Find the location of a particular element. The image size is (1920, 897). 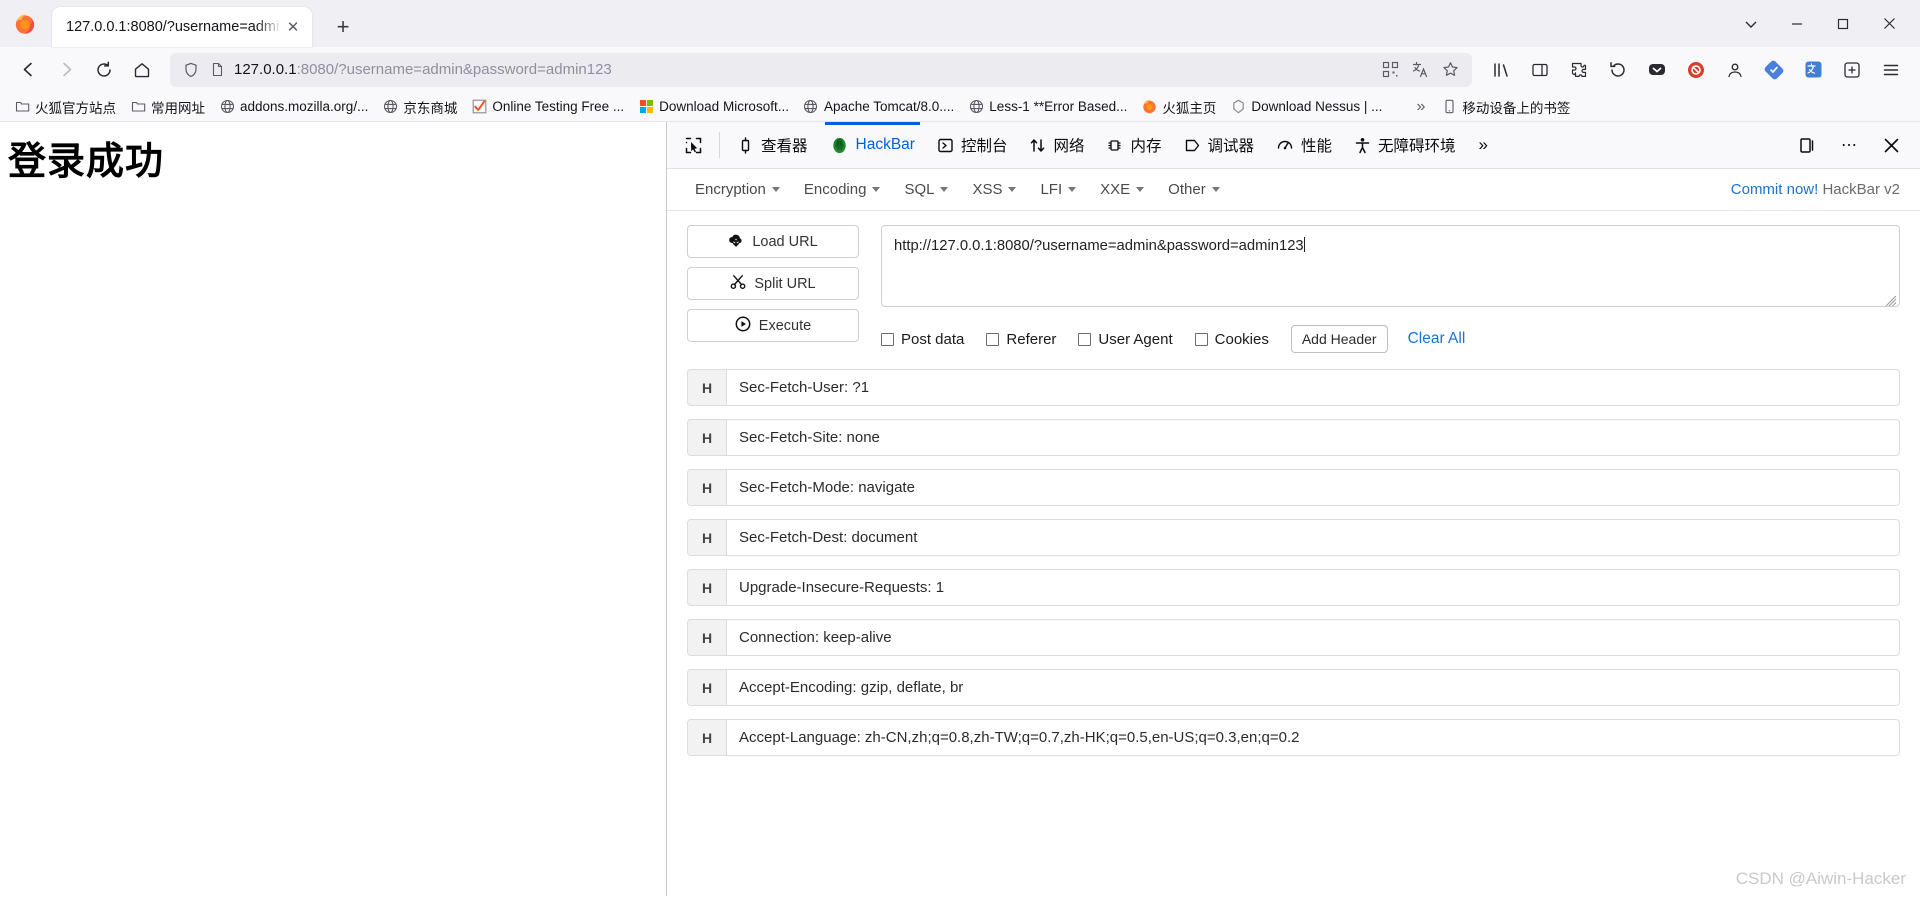

tab-debugger: 调试器 is located at coordinates (1219, 145).